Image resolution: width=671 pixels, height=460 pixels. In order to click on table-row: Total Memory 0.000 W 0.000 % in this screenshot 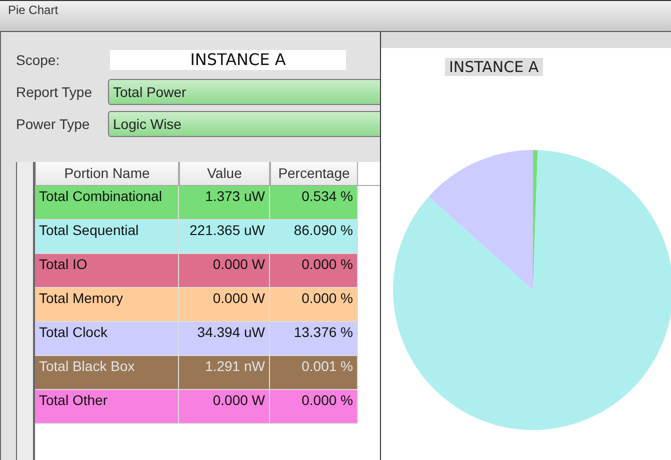, I will do `click(196, 305)`.